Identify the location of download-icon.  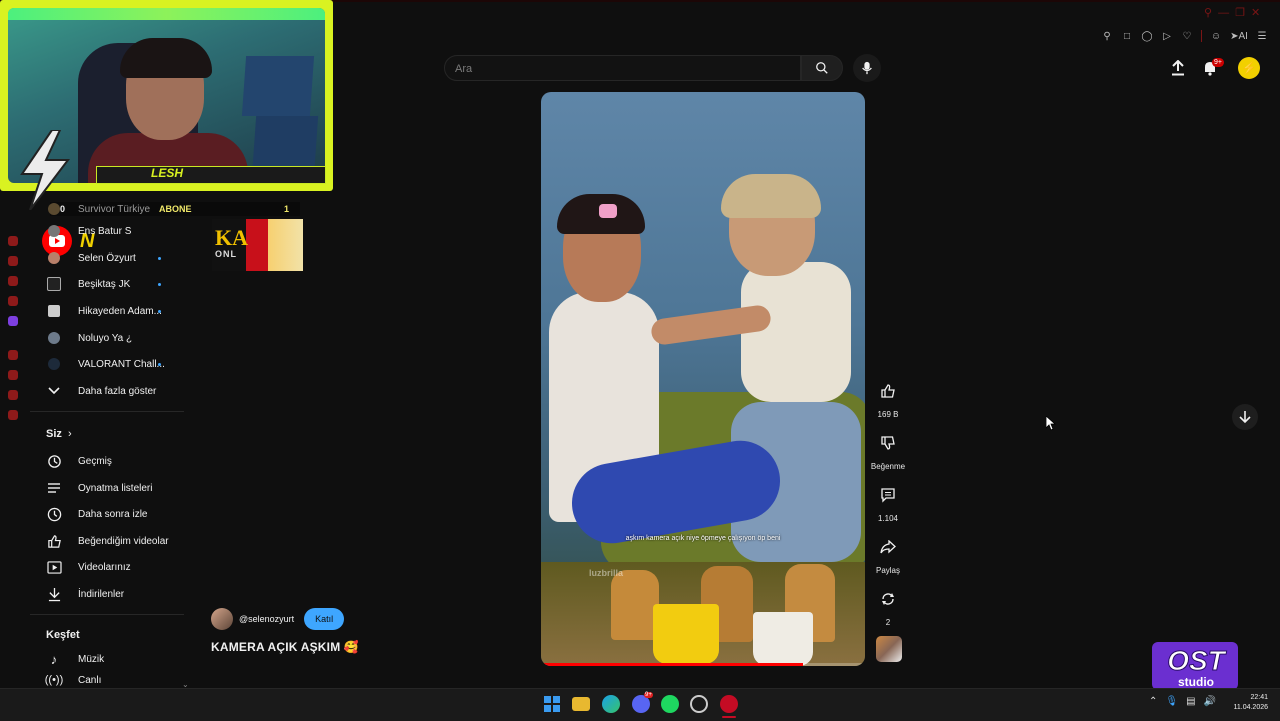
(54, 594).